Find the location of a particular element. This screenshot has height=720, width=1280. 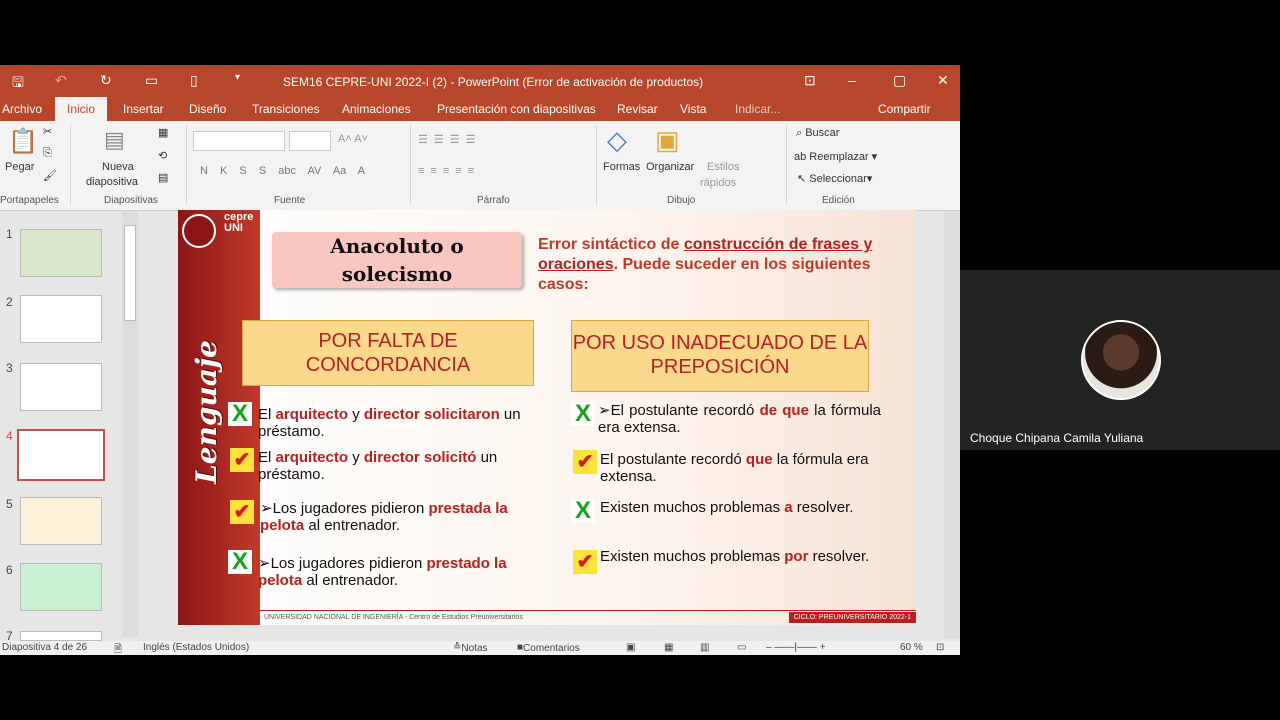

present-icon: ▭ is located at coordinates (151, 80).